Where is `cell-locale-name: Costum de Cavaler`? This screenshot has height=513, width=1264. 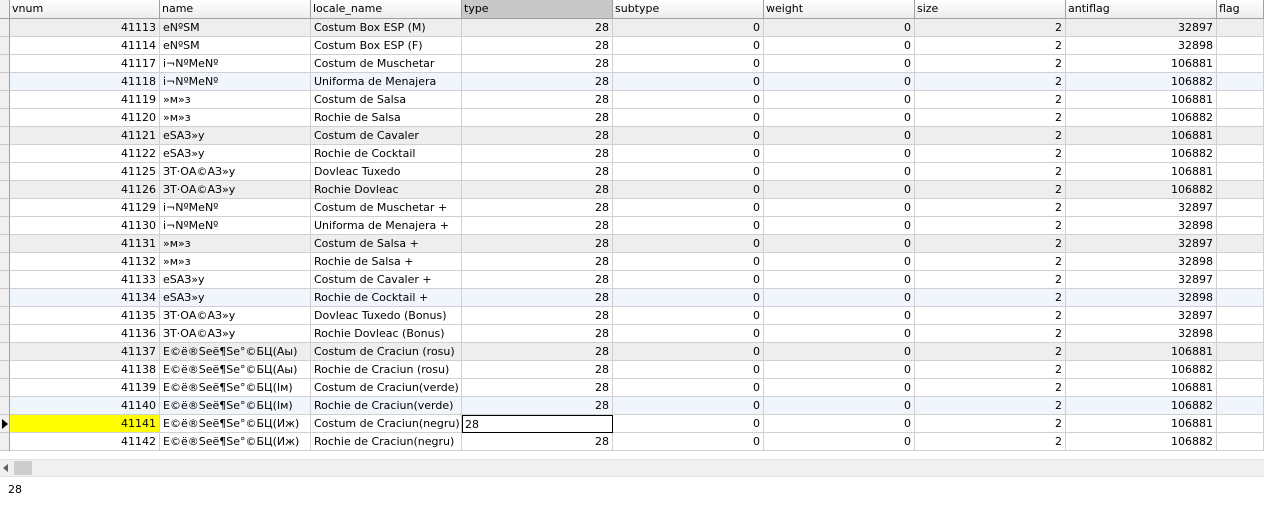
cell-locale-name: Costum de Cavaler is located at coordinates (386, 136).